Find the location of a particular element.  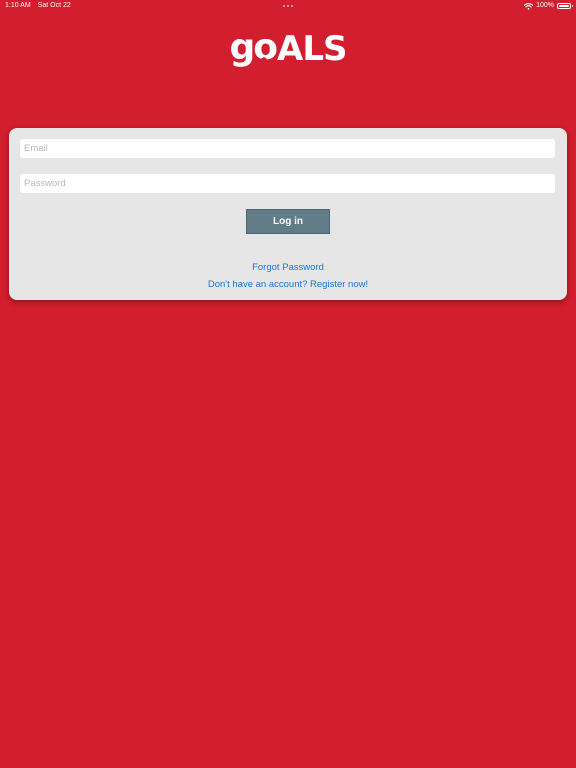

login-button: Log in is located at coordinates (288, 221).